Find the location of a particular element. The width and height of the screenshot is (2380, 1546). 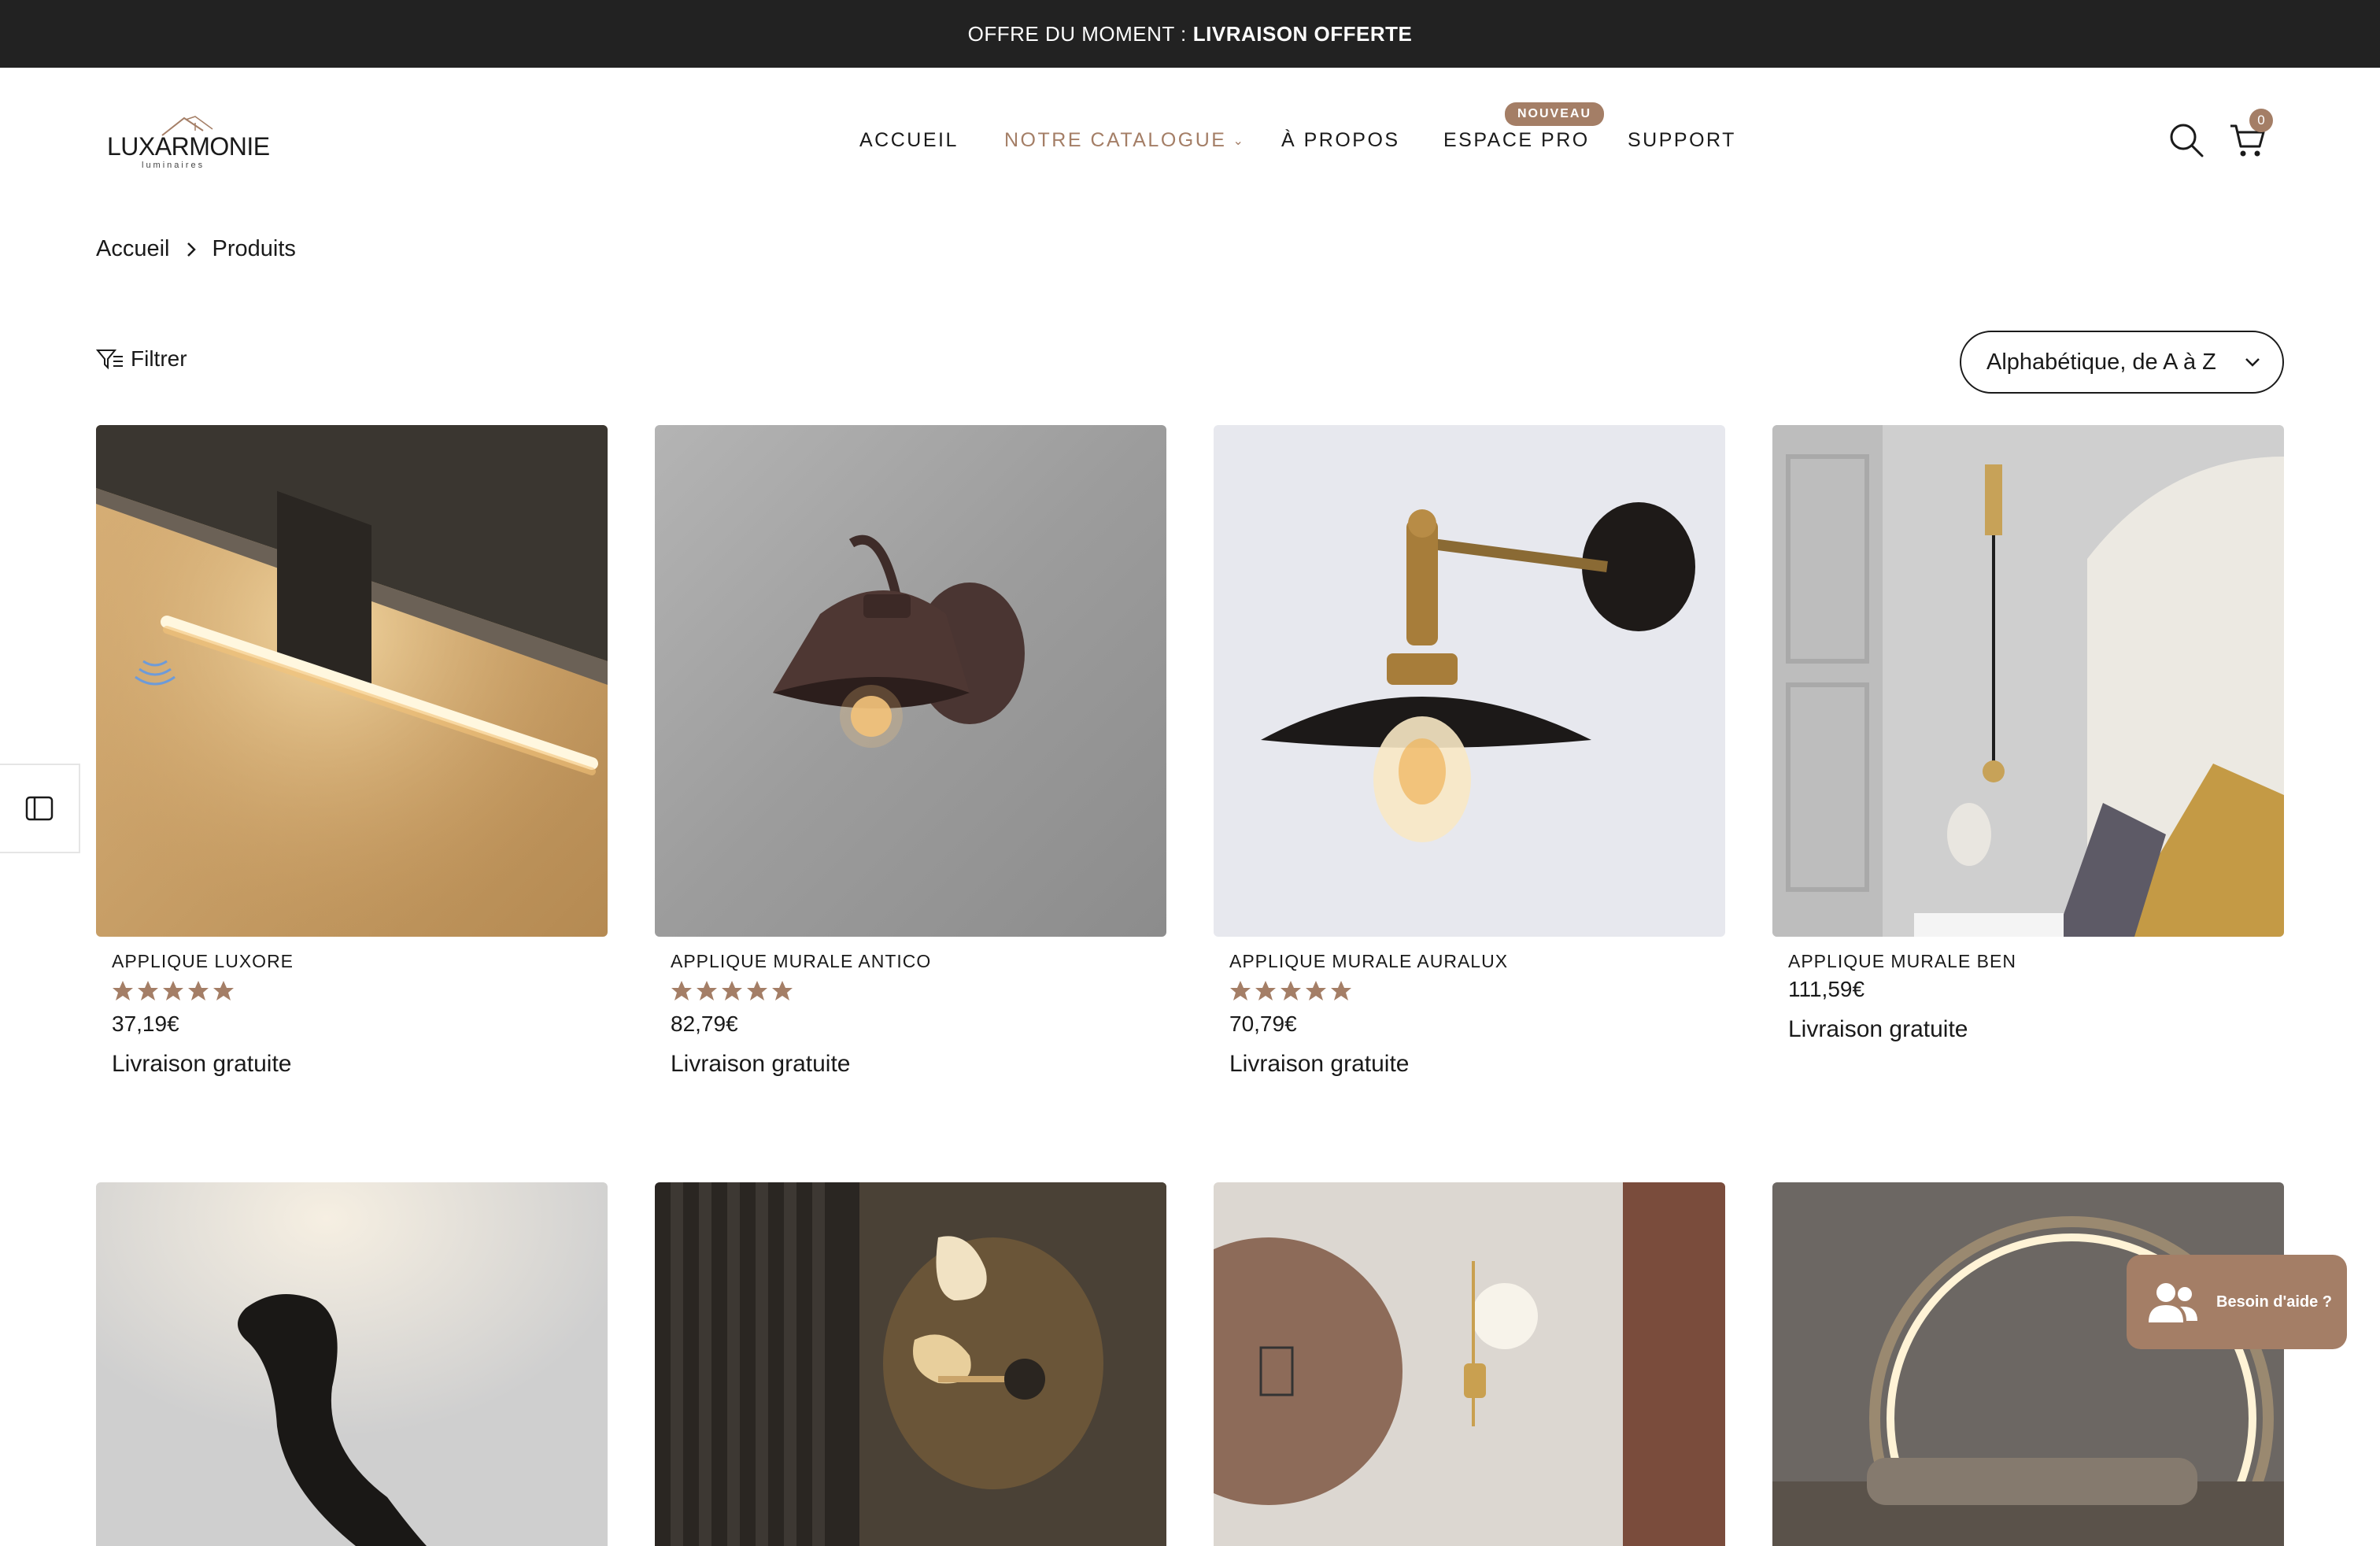

search-button is located at coordinates (2186, 140).